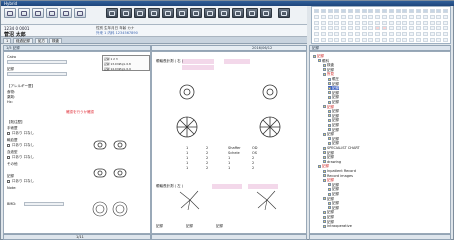 Image resolution: width=454 pixels, height=240 pixels. I want to click on mail-button, so click(238, 13).